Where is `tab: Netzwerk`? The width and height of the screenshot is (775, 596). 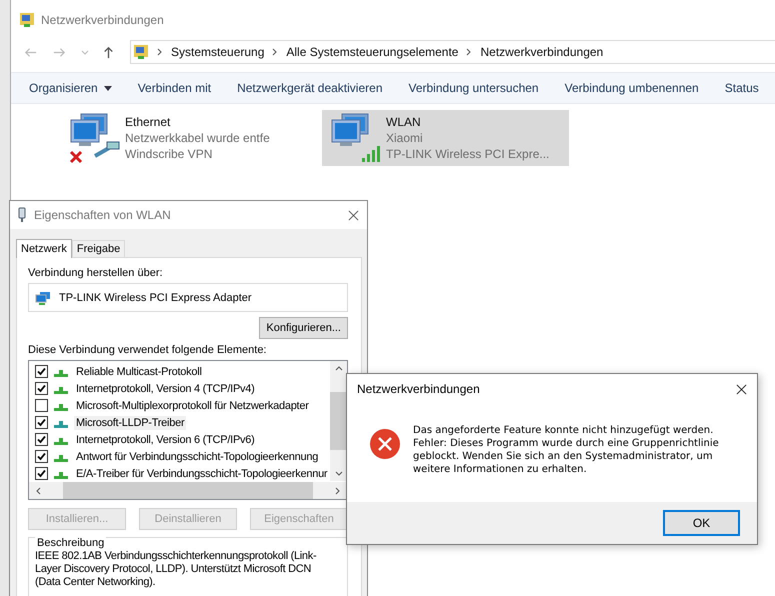 tab: Netzwerk is located at coordinates (44, 248).